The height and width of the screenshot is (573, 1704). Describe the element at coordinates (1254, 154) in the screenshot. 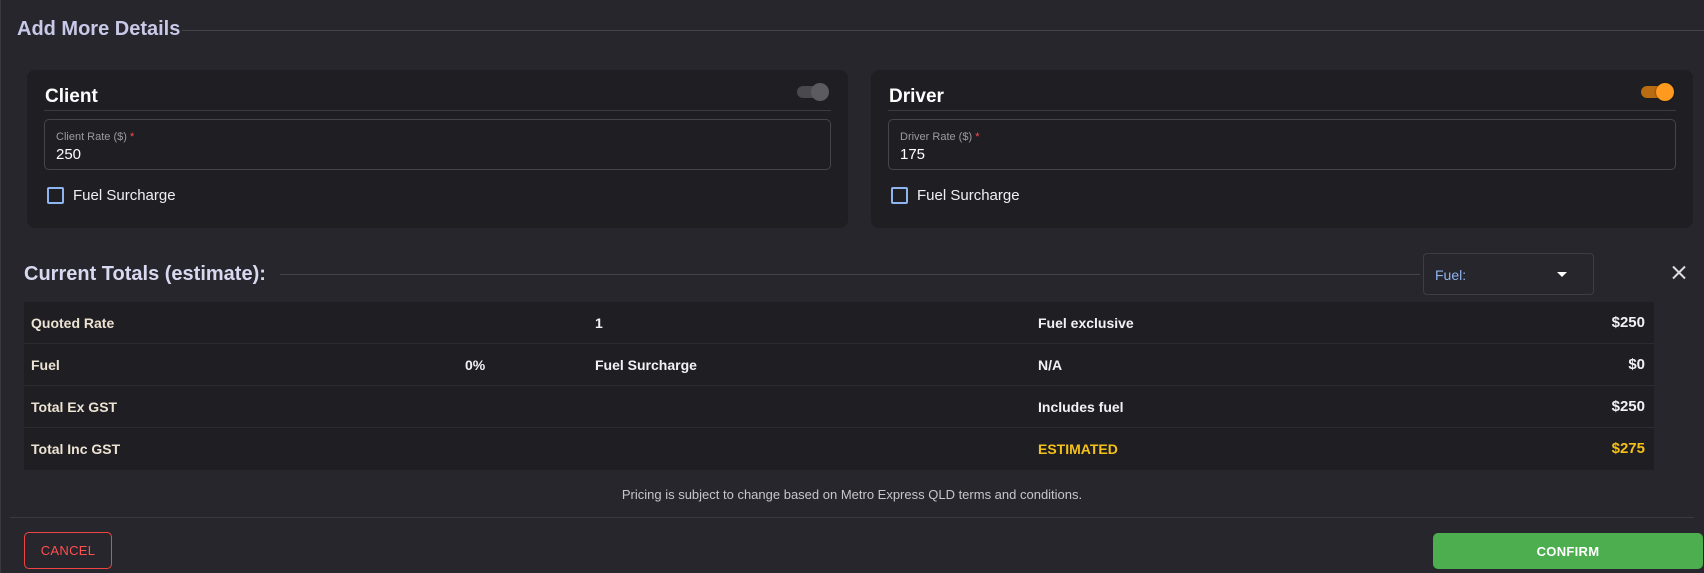

I see `driver-rate-input` at that location.